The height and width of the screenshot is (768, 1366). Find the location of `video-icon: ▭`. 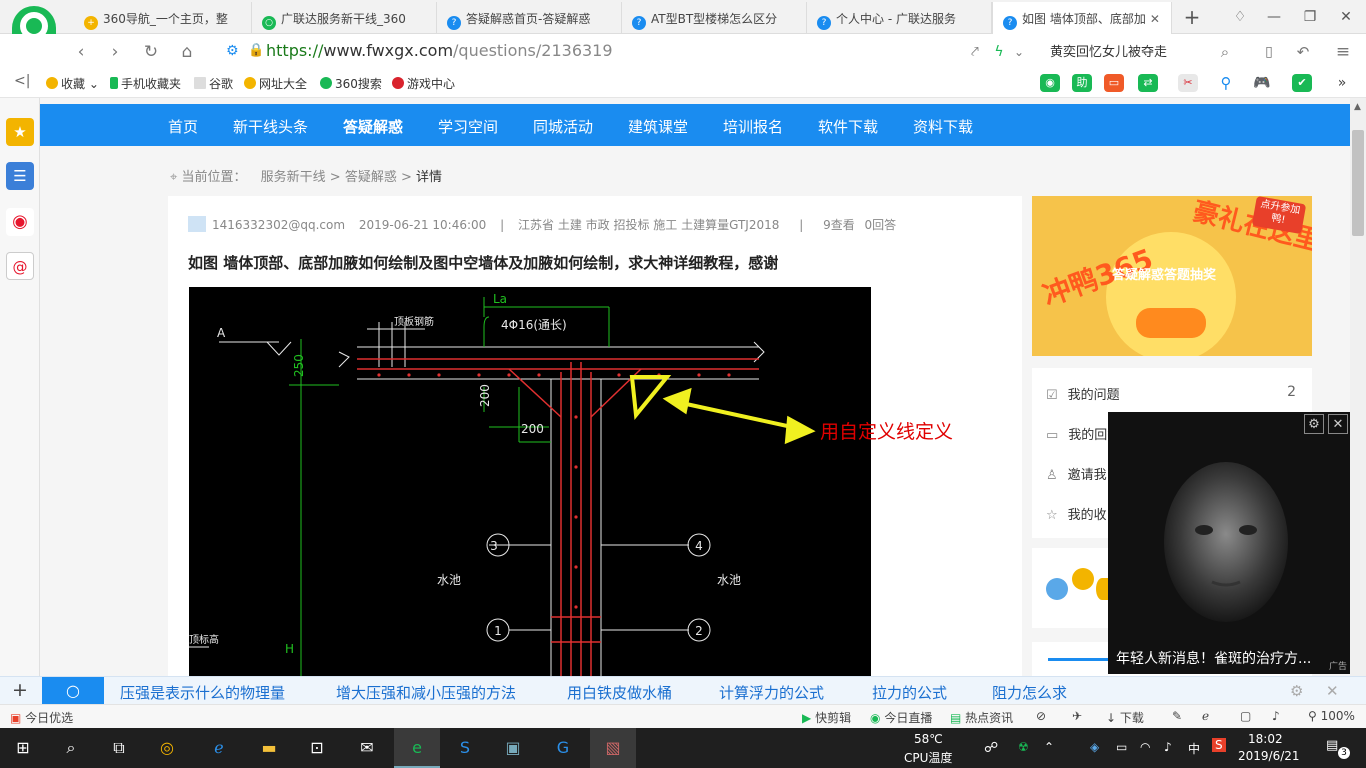

video-icon: ▭ is located at coordinates (1114, 83).